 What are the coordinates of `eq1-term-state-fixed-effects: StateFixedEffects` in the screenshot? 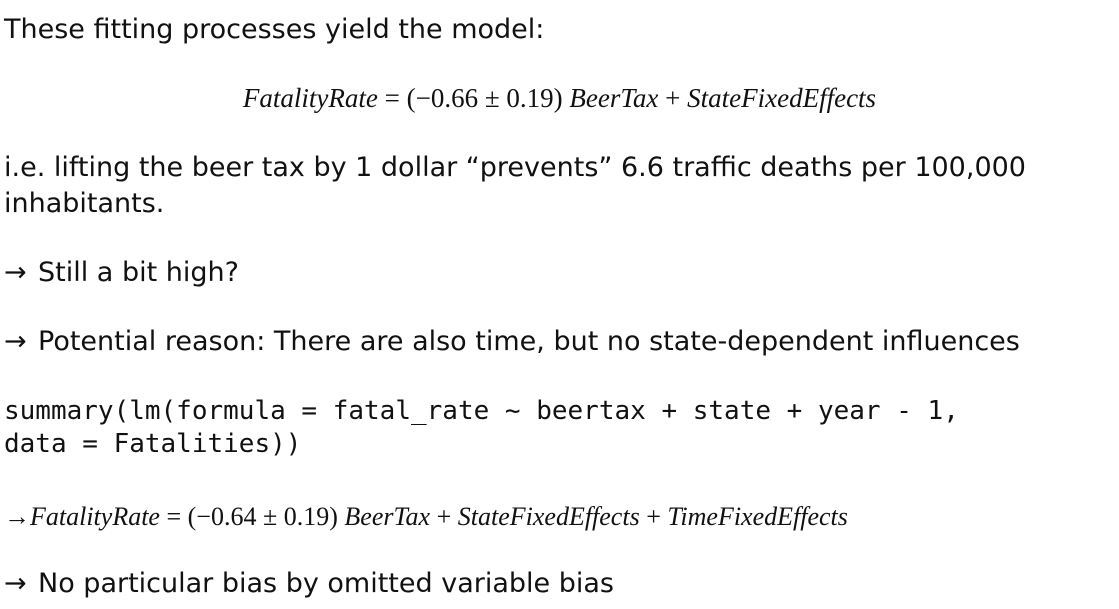 It's located at (782, 98).